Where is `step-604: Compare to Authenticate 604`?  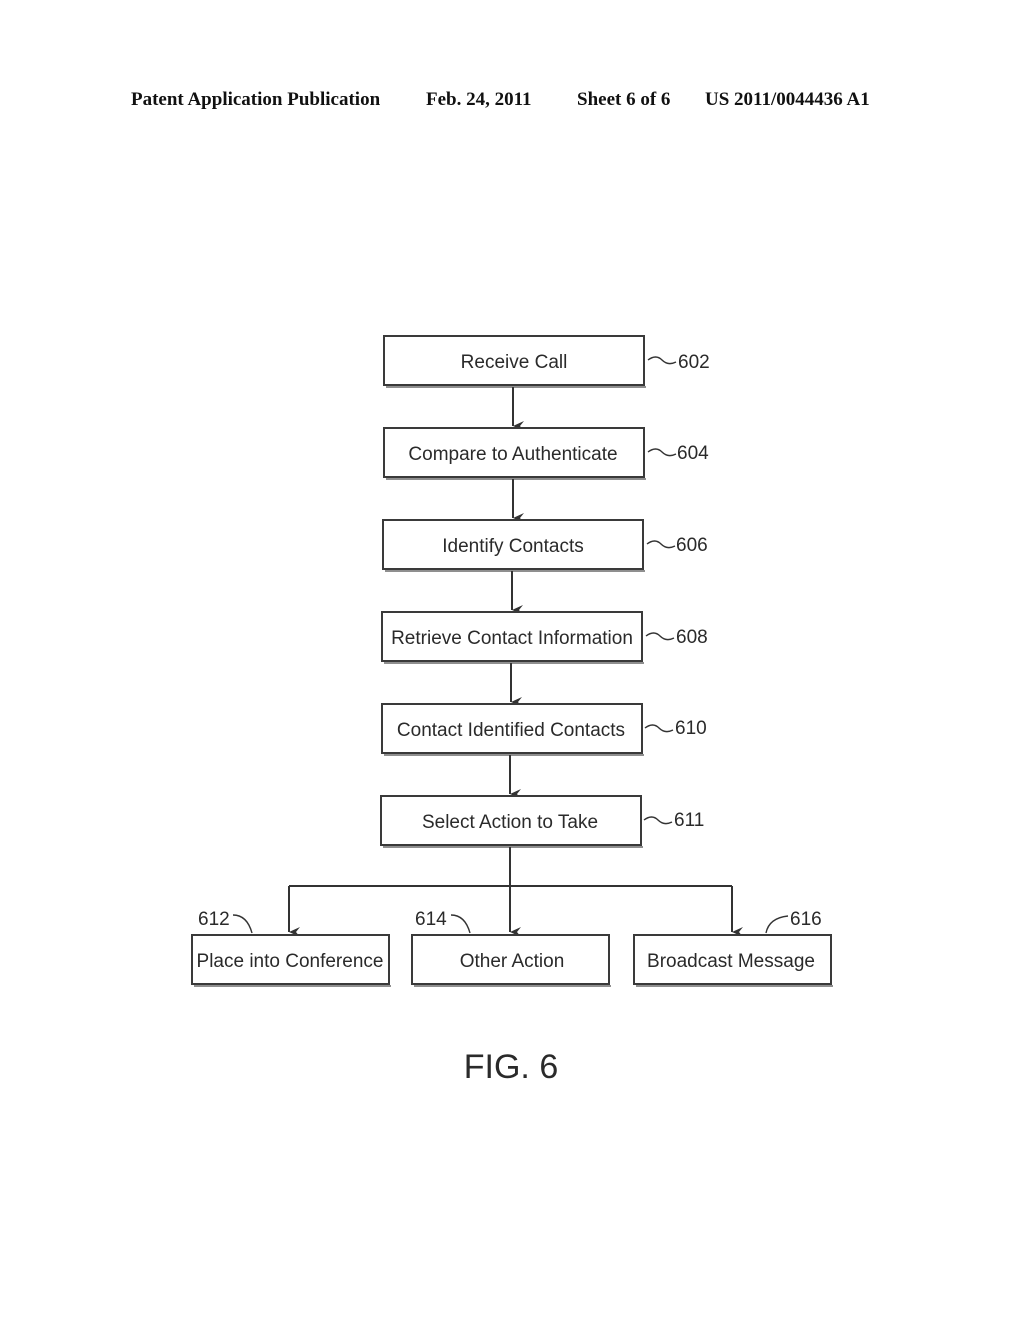
step-604: Compare to Authenticate 604 is located at coordinates (546, 453).